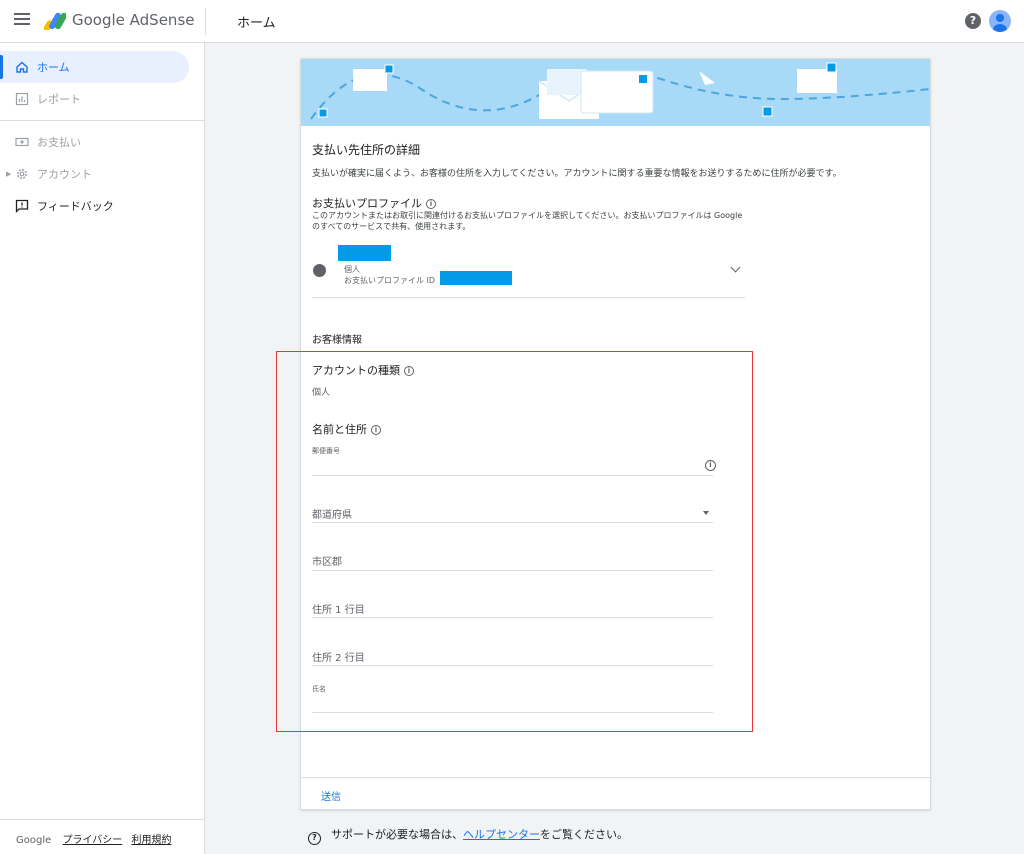 The width and height of the screenshot is (1024, 854). I want to click on sidebar-item-label: お支払い, so click(59, 142).